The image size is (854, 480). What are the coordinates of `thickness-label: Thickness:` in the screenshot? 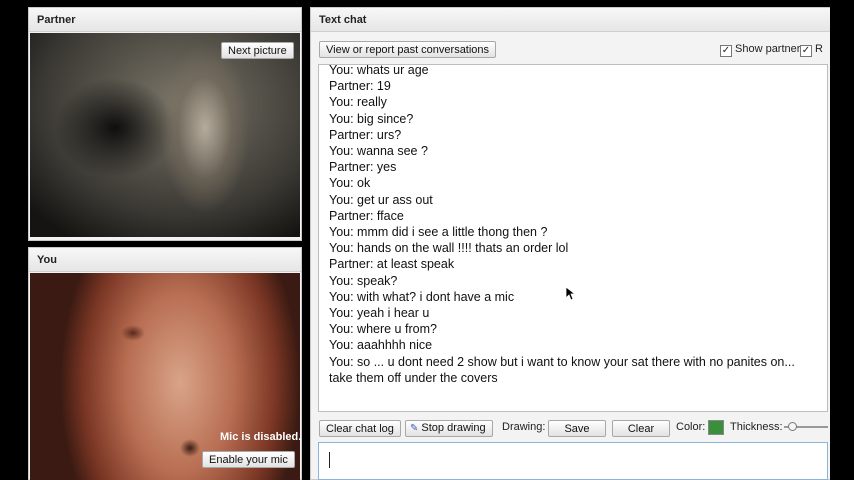 It's located at (756, 427).